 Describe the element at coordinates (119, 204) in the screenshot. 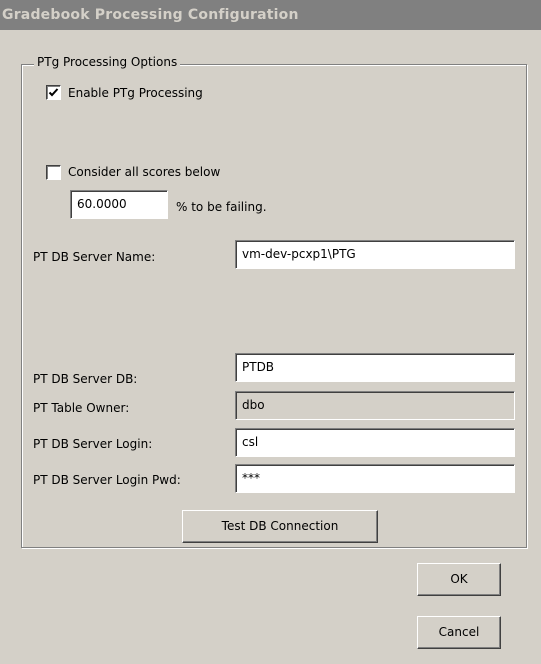

I see `failing-threshold-input: 60.0000` at that location.